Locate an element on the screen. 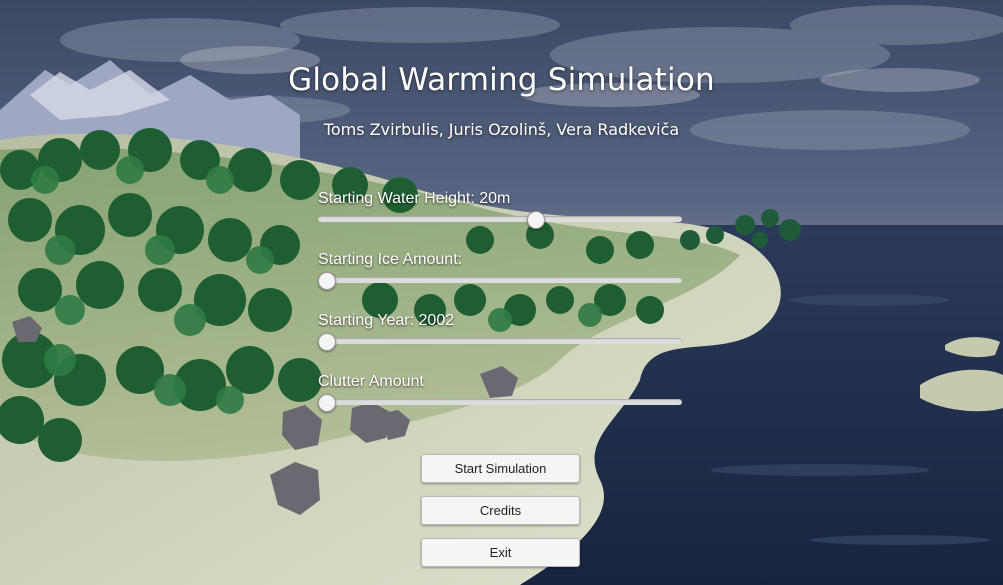 The image size is (1003, 585). exit-button: Exit is located at coordinates (500, 552).